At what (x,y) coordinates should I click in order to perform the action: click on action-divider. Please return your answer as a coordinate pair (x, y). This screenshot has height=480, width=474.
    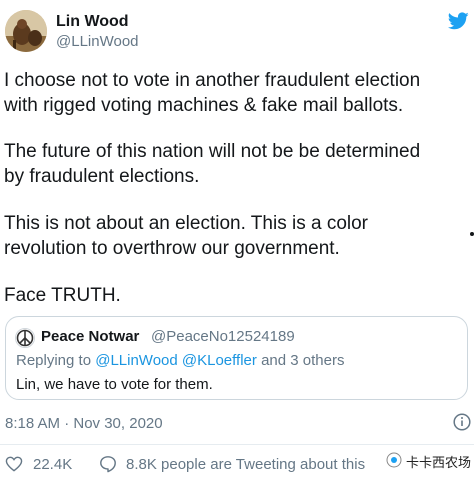
    Looking at the image, I should click on (237, 444).